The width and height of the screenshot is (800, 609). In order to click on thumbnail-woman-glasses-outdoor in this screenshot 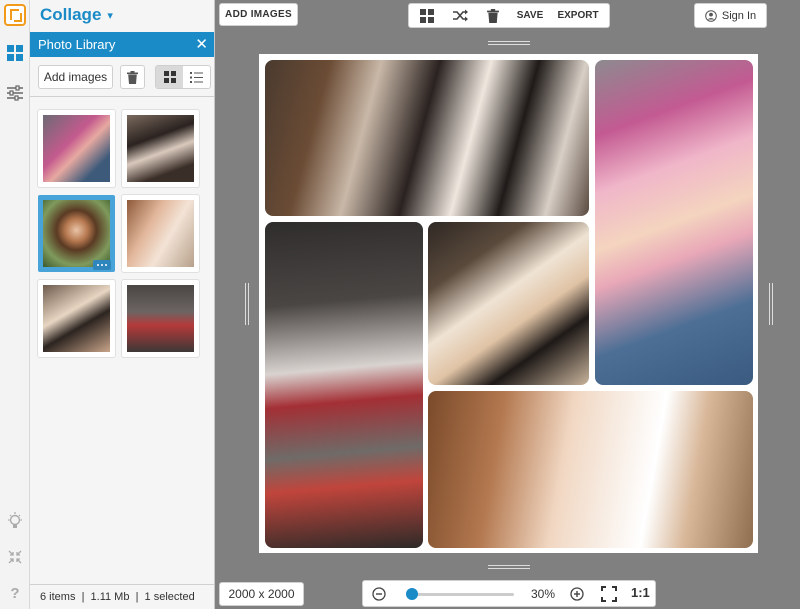, I will do `click(76, 233)`.